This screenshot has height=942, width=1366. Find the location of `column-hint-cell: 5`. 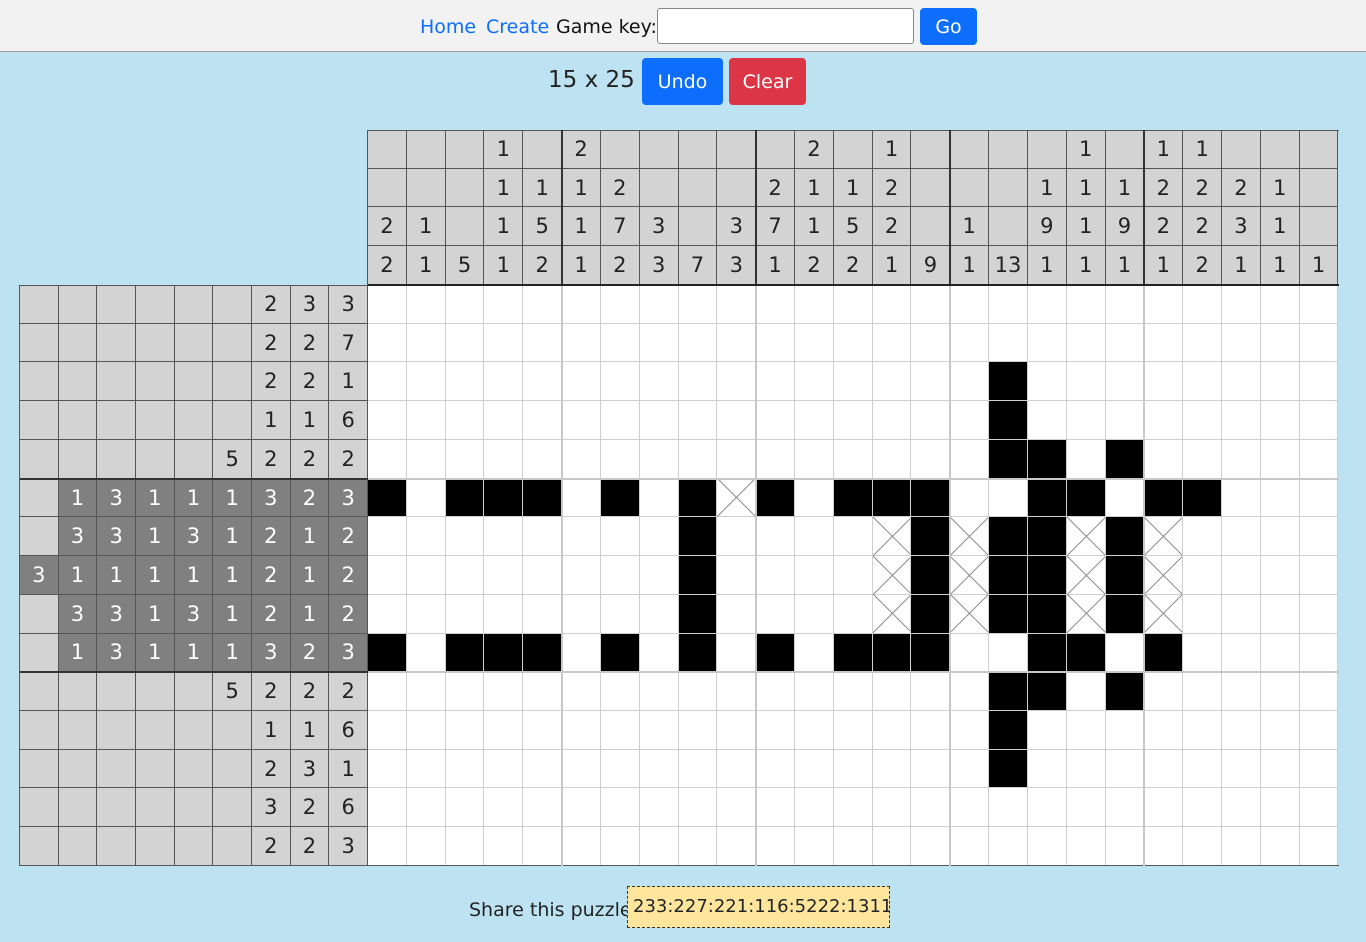

column-hint-cell: 5 is located at coordinates (853, 227).